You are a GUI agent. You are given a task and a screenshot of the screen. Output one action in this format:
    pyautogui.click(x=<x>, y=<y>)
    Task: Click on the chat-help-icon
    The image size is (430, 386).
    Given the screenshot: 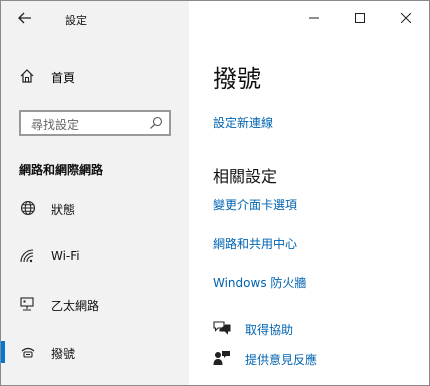 What is the action you would take?
    pyautogui.click(x=222, y=328)
    